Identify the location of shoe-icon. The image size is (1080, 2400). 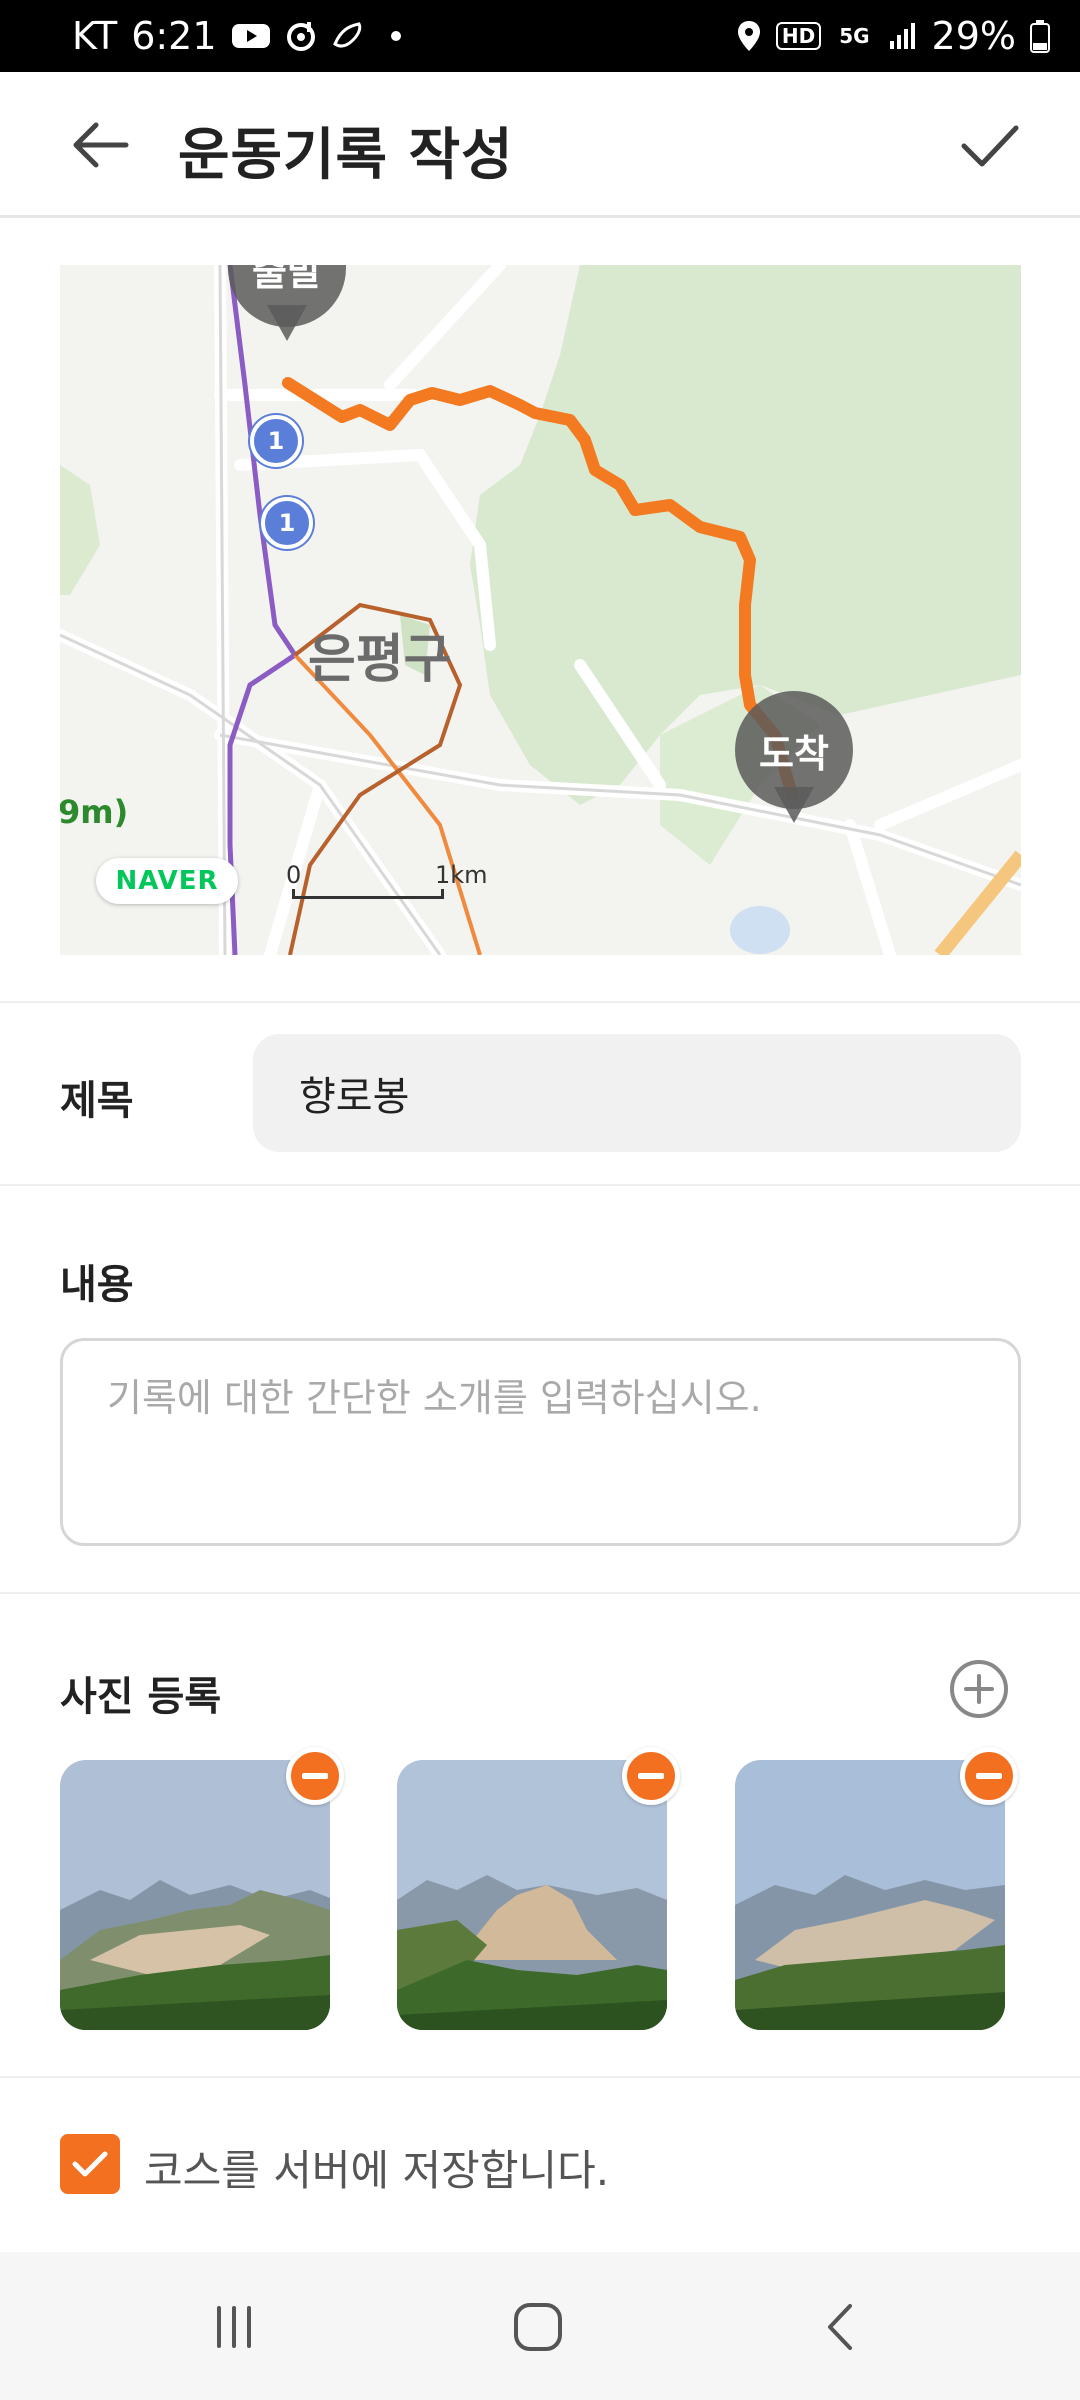
(348, 36).